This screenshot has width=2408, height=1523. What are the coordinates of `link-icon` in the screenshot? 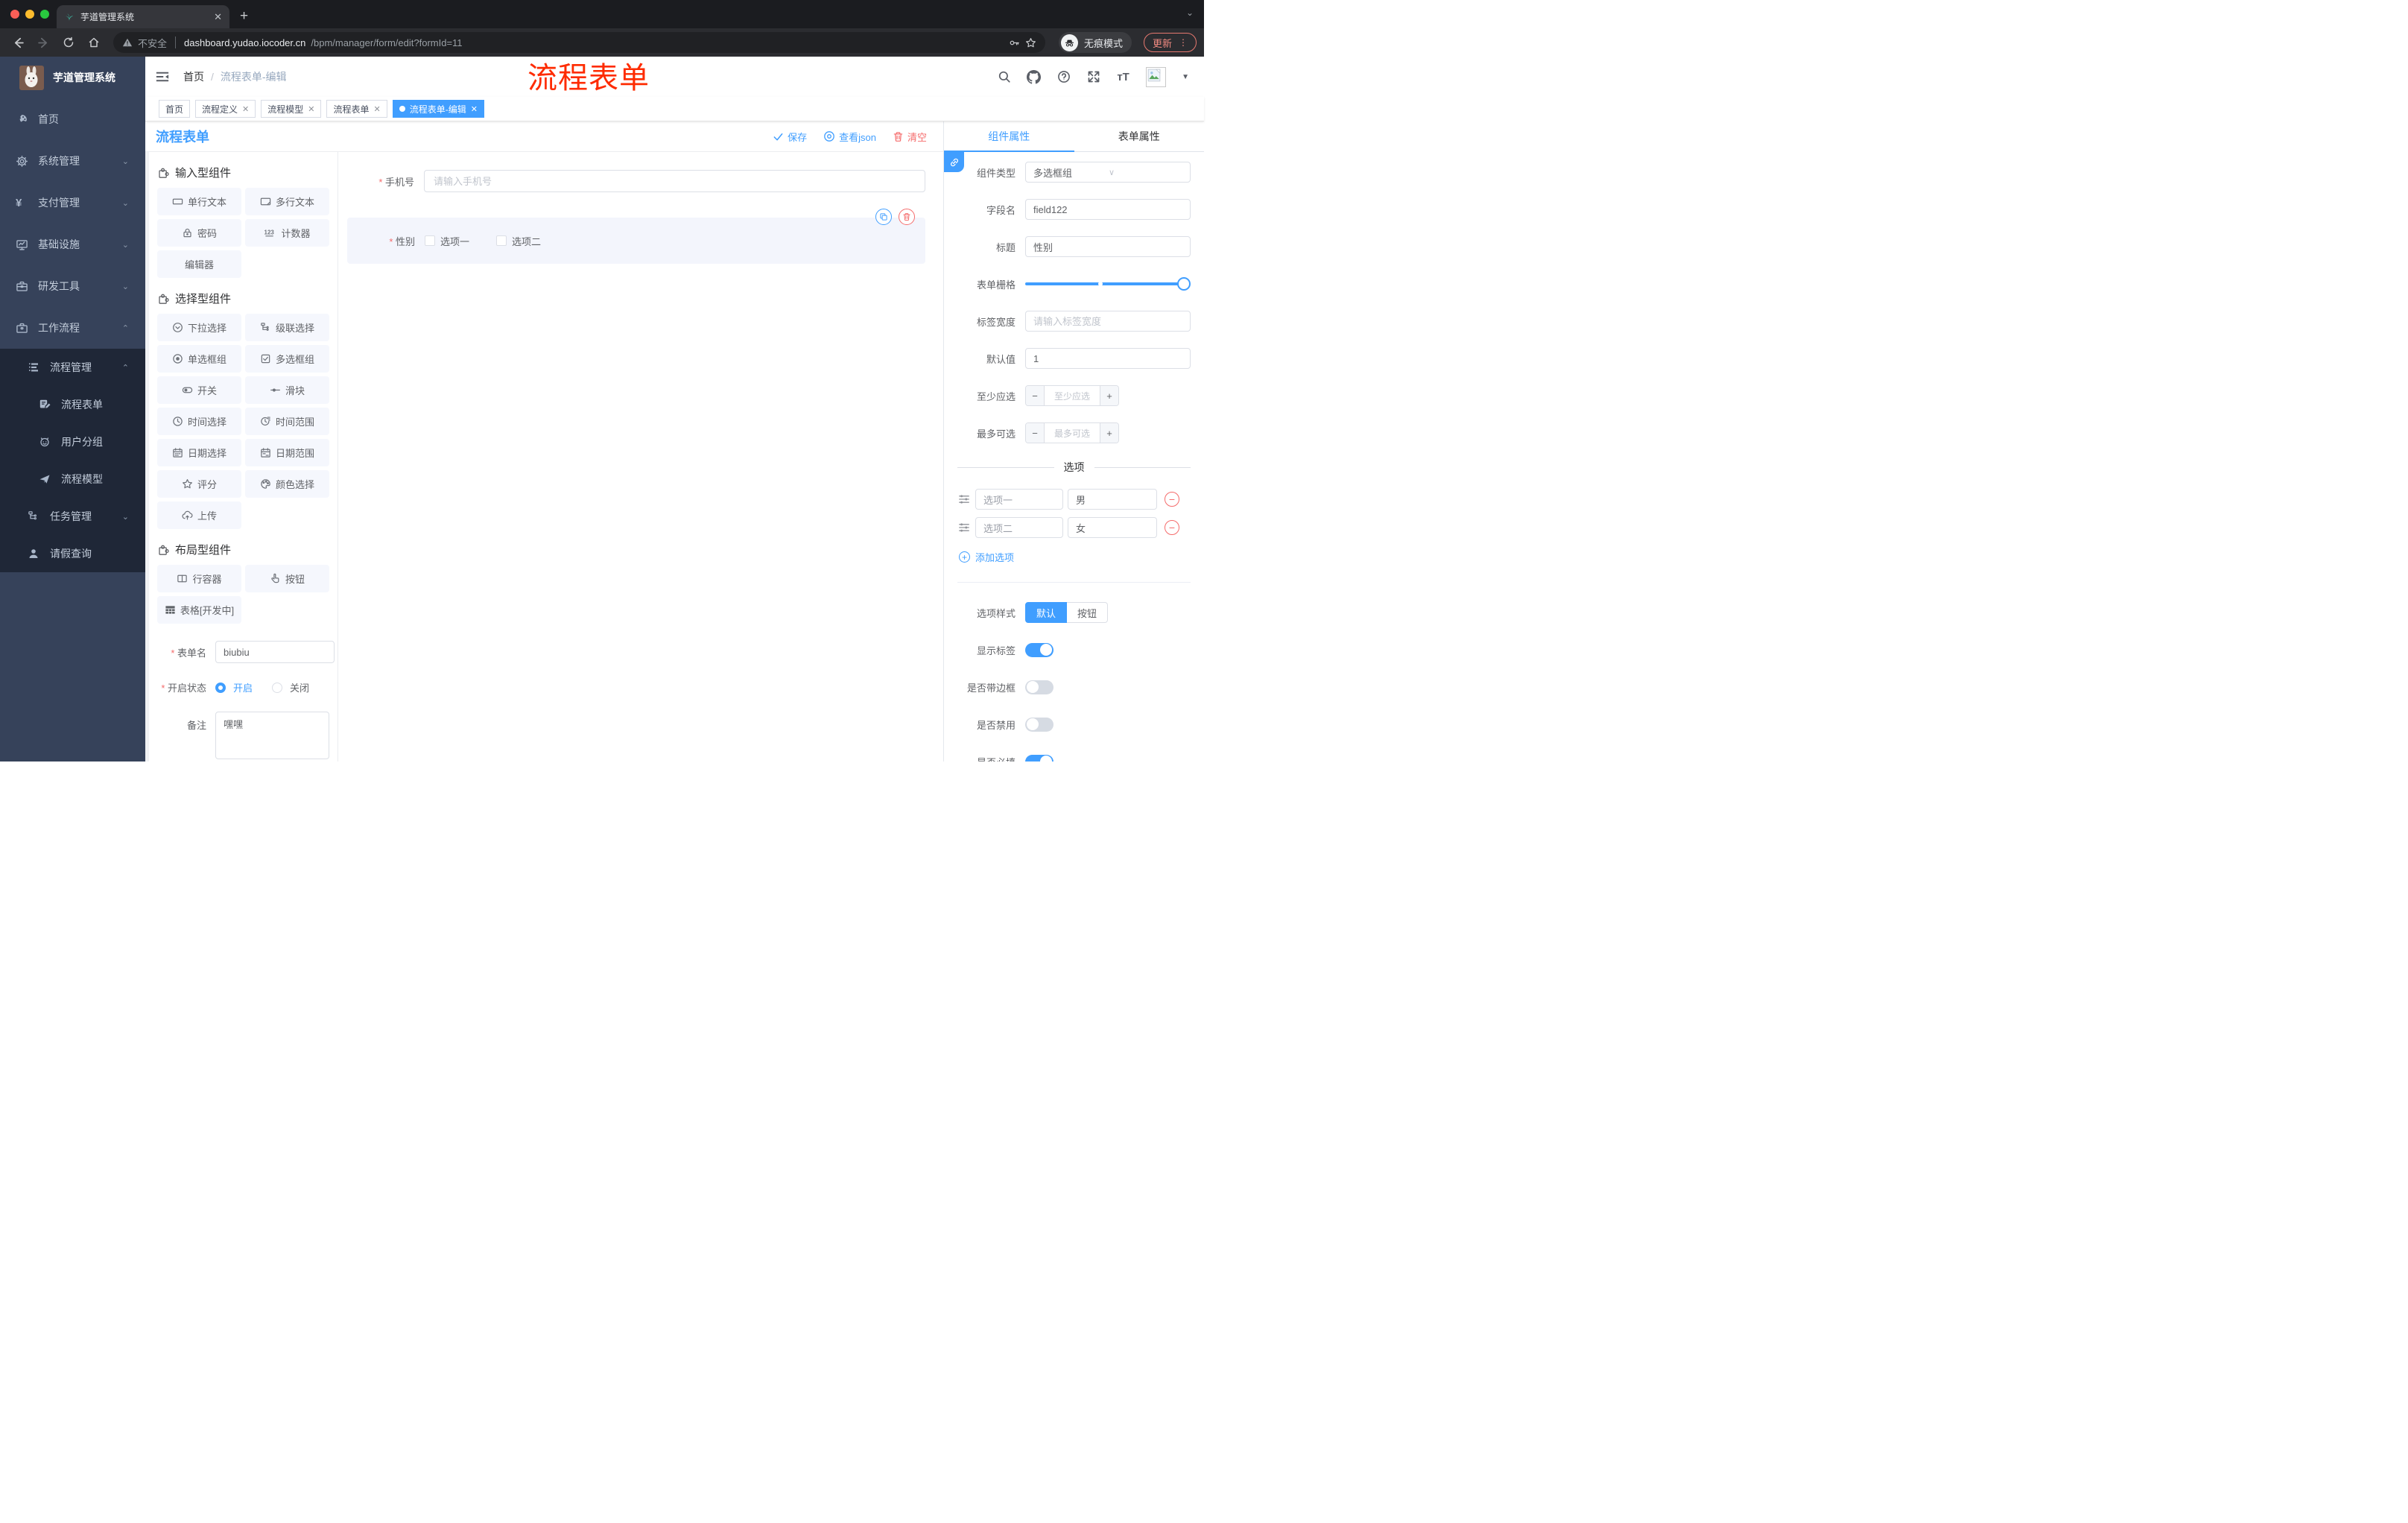 It's located at (954, 162).